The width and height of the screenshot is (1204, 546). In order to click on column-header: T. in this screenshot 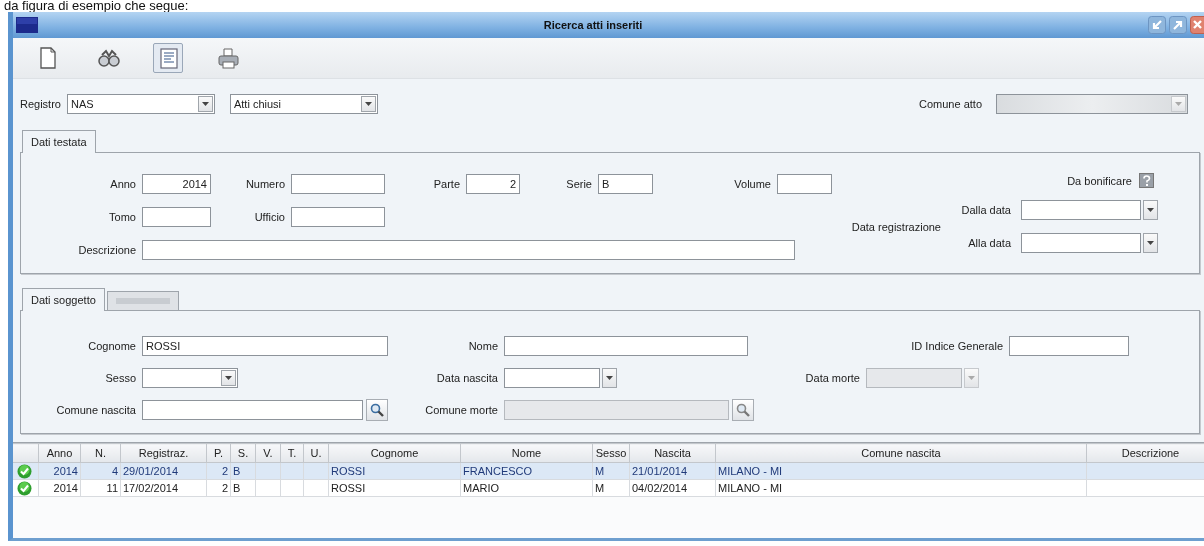, I will do `click(292, 453)`.